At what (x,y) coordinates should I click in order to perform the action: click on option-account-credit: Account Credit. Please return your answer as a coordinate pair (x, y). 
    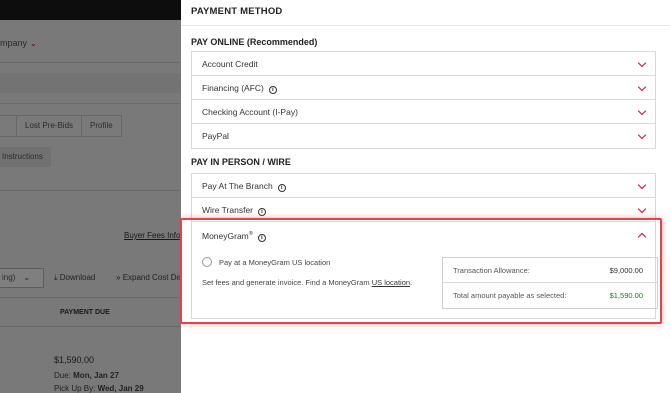
    Looking at the image, I should click on (423, 64).